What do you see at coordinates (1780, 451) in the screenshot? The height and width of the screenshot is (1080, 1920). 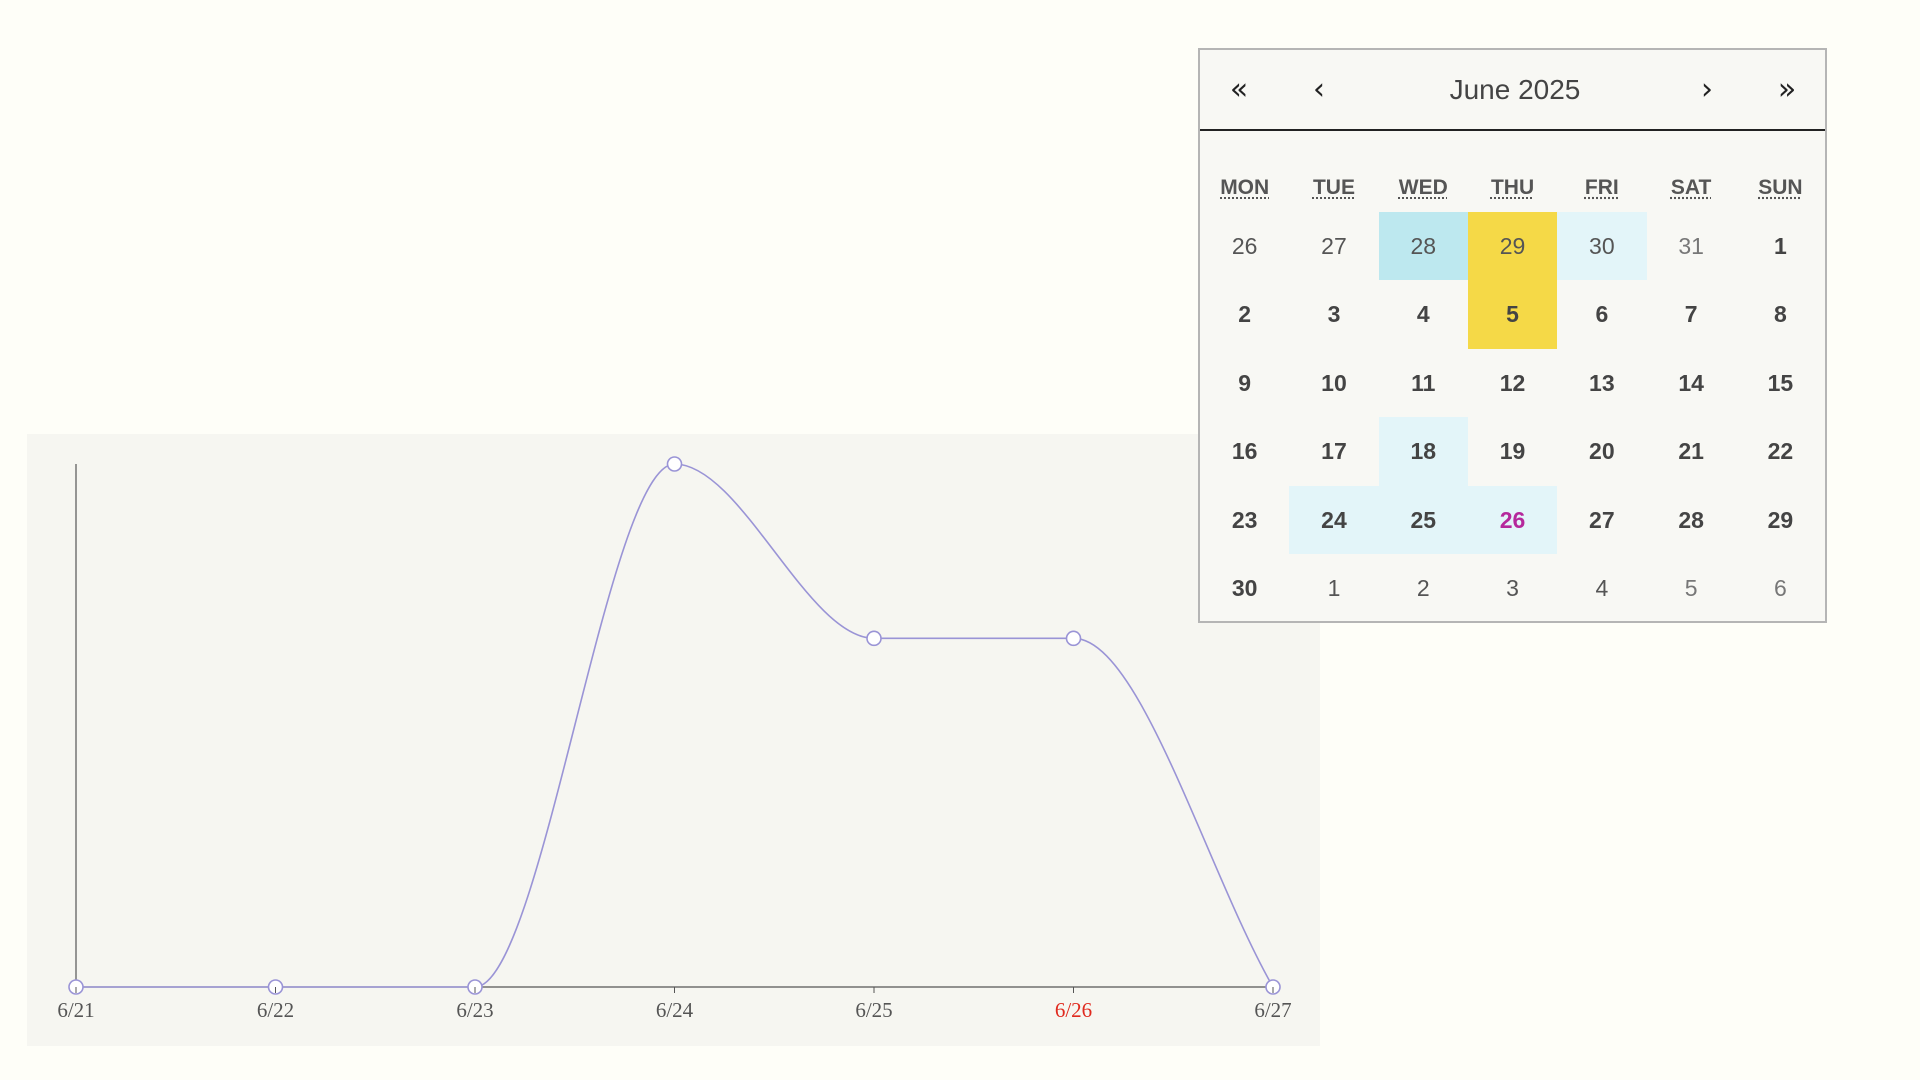 I see `calendar-day: 22` at bounding box center [1780, 451].